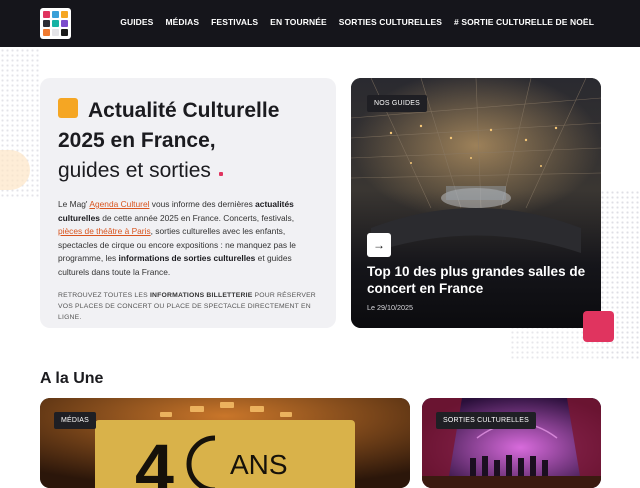 This screenshot has width=640, height=488. I want to click on category-tag: SORTIES CULTURELLES, so click(486, 420).